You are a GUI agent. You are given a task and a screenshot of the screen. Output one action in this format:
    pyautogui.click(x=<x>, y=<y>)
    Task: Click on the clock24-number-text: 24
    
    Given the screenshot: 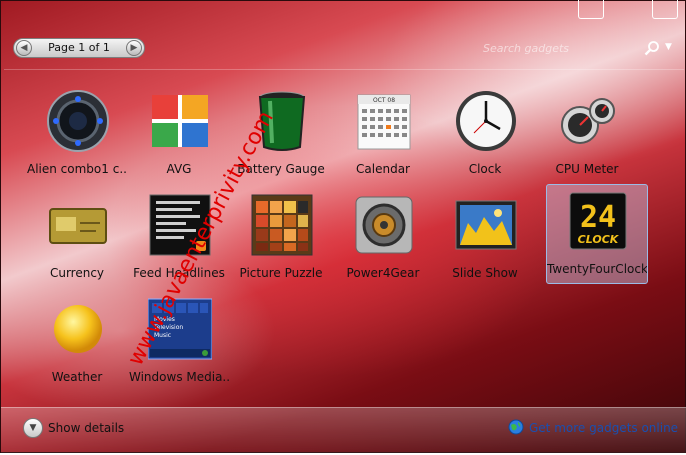 What is the action you would take?
    pyautogui.click(x=598, y=217)
    